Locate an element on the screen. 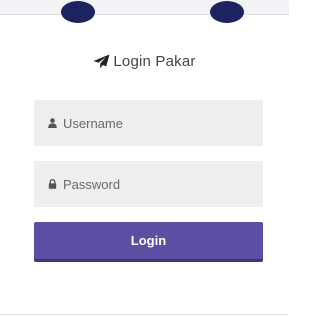 The image size is (320, 316). username-placeholder: Username is located at coordinates (93, 123).